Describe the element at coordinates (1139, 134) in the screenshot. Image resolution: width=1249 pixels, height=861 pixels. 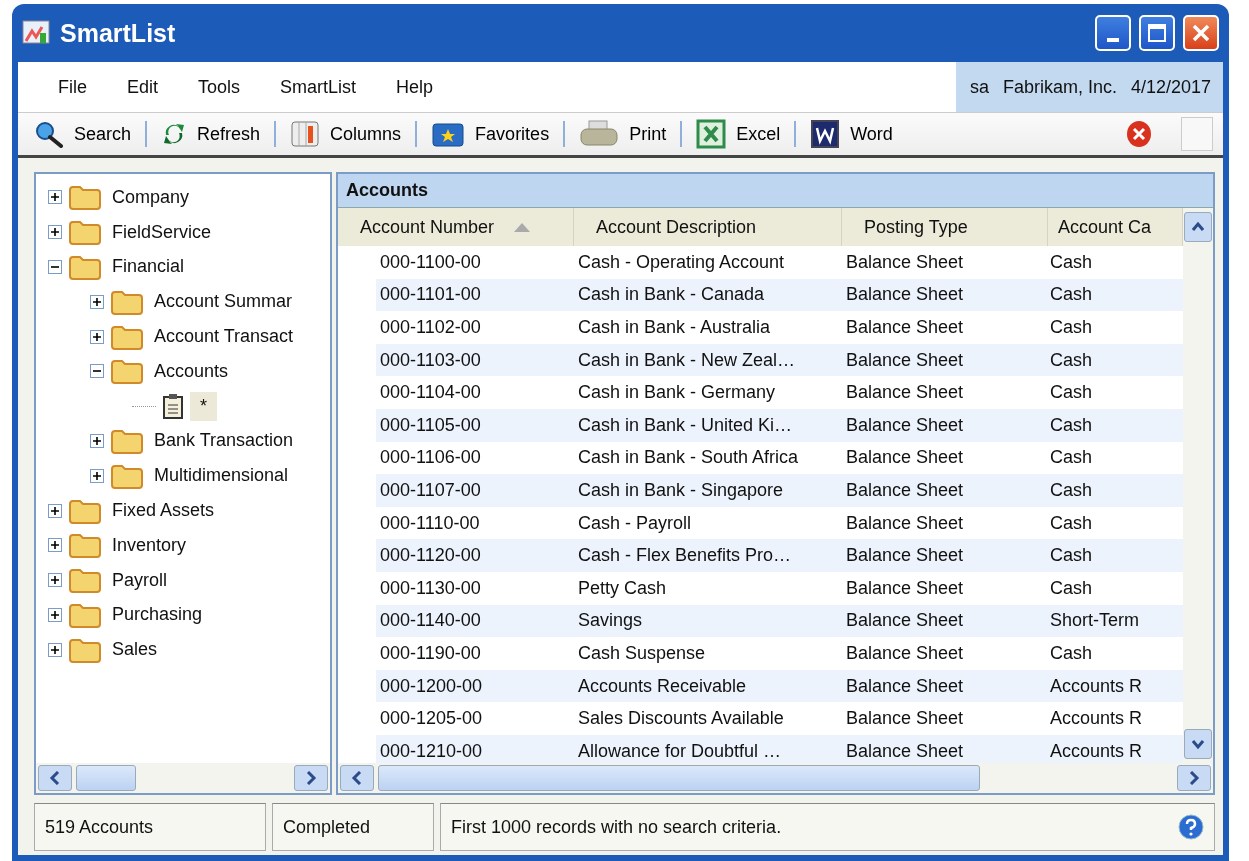
I see `stop-icon` at that location.